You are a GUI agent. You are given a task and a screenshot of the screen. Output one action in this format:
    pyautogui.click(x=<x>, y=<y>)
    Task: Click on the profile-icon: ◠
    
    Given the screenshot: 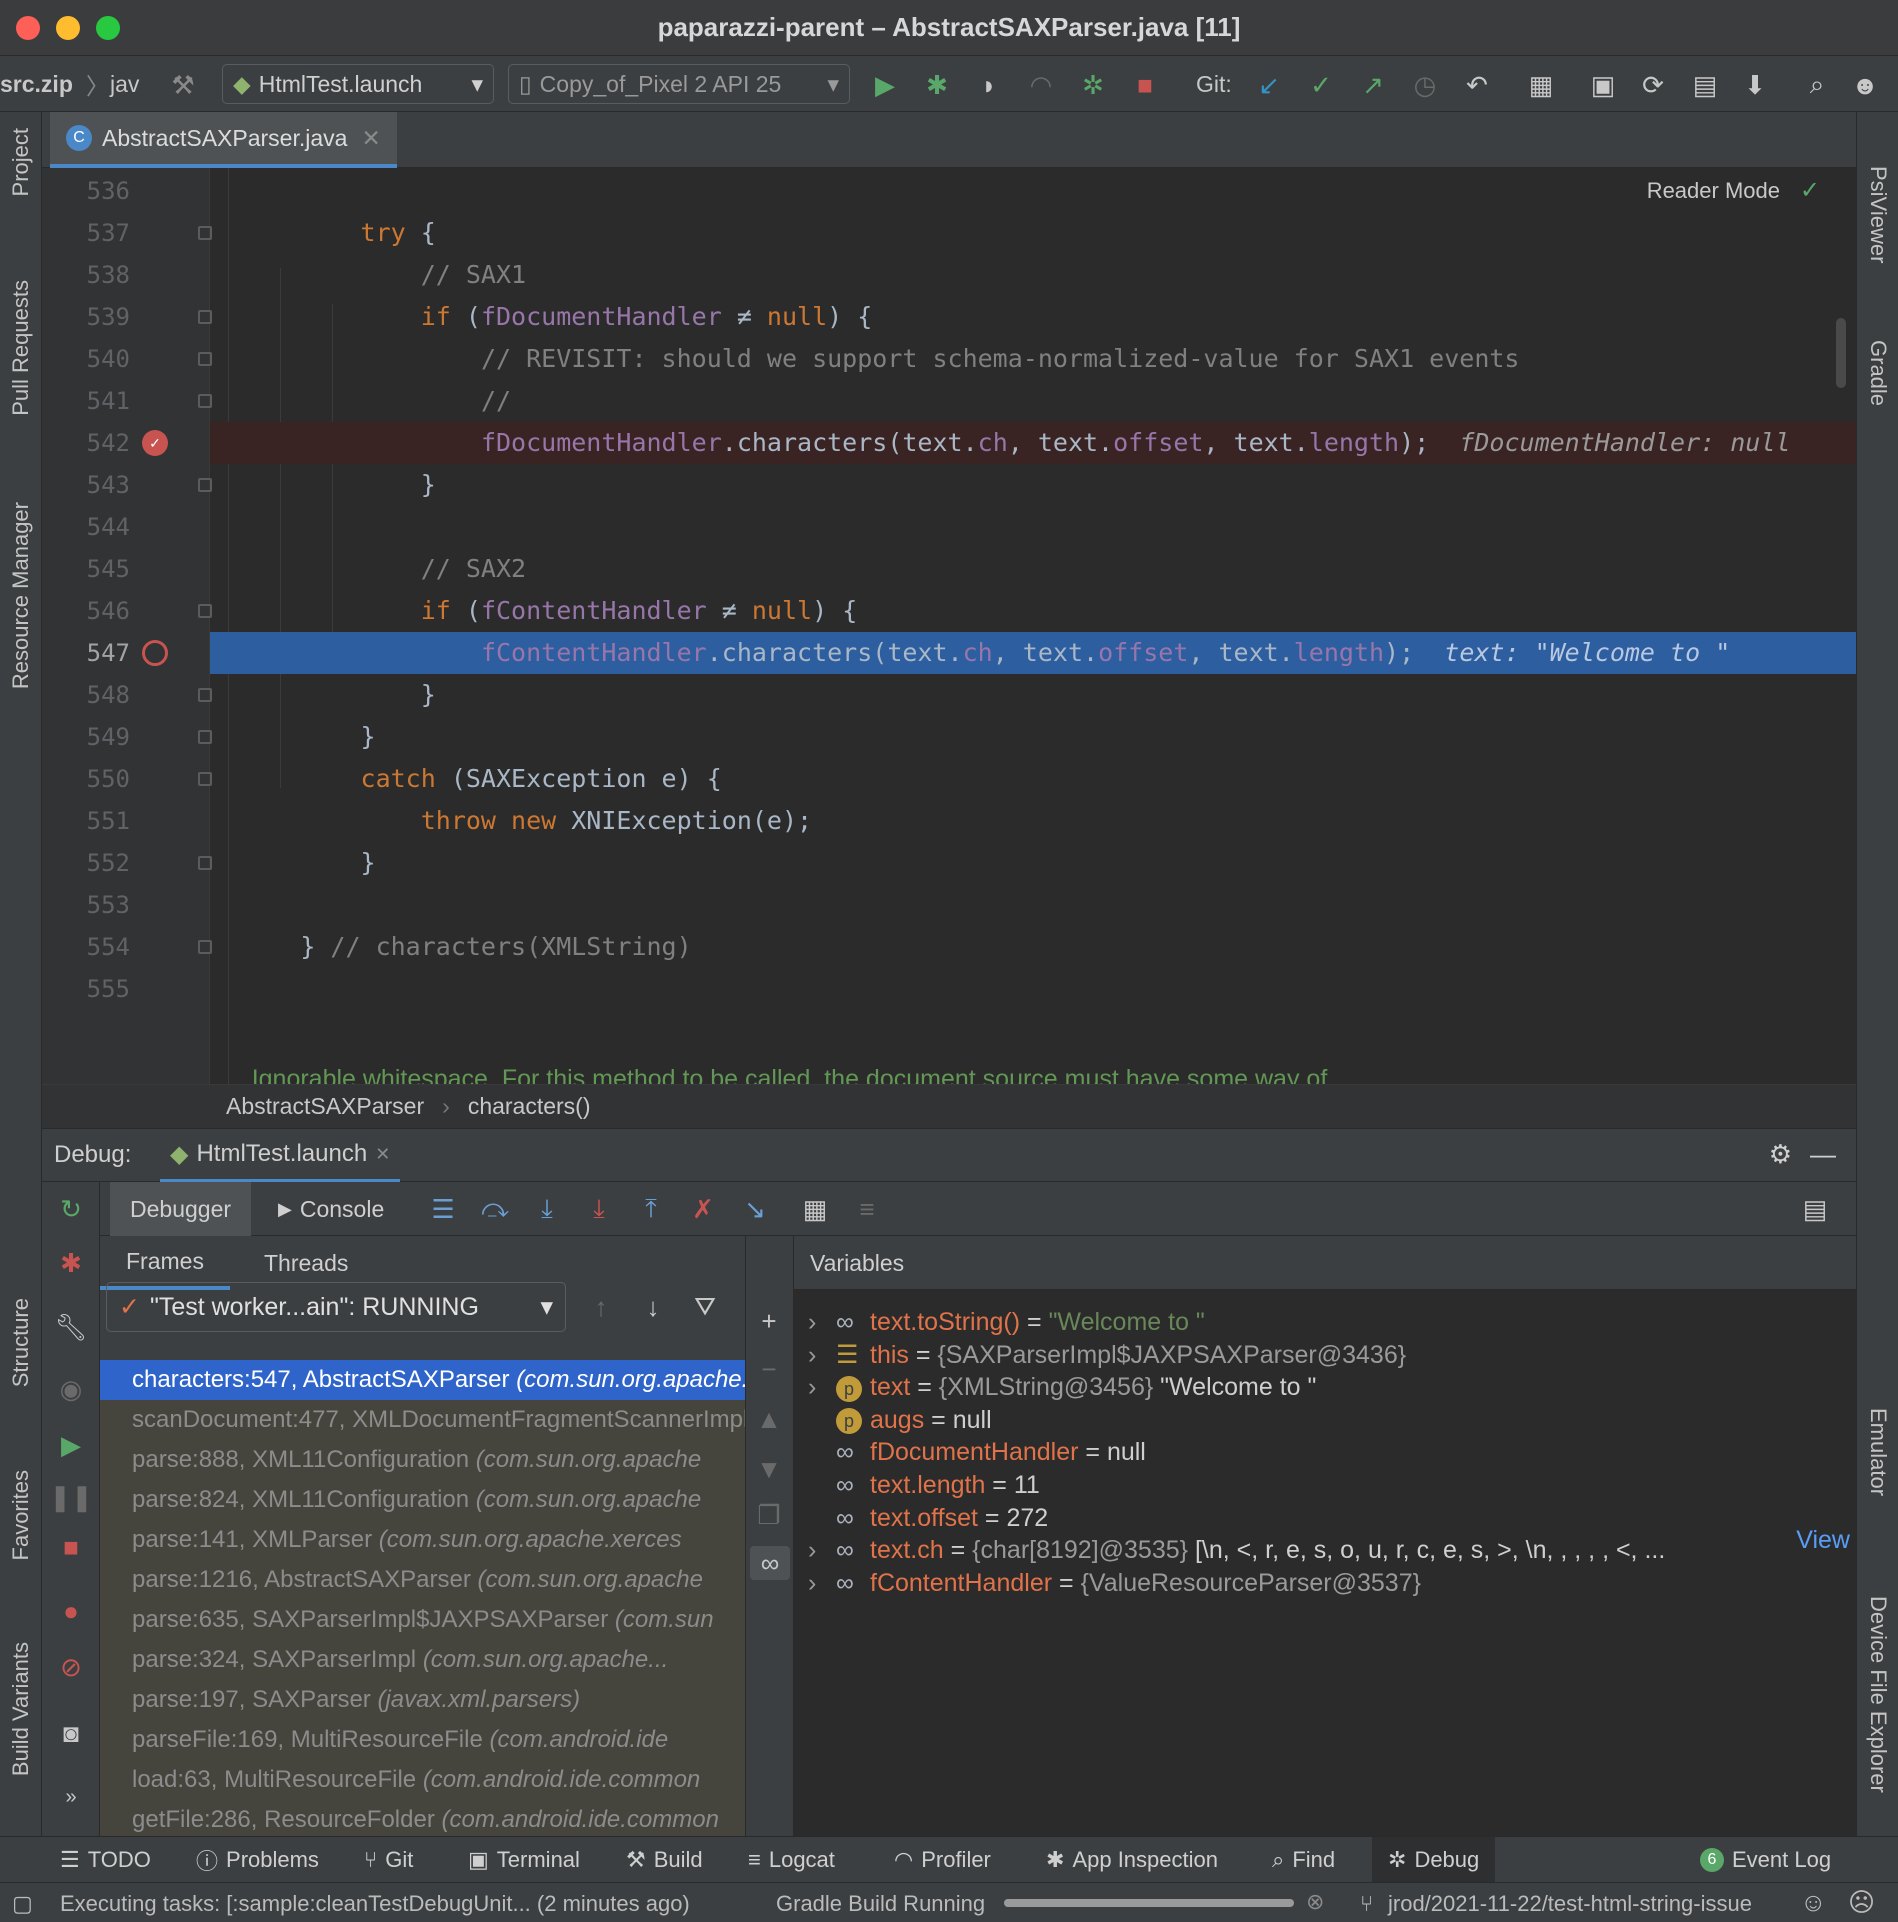 What is the action you would take?
    pyautogui.click(x=1041, y=85)
    